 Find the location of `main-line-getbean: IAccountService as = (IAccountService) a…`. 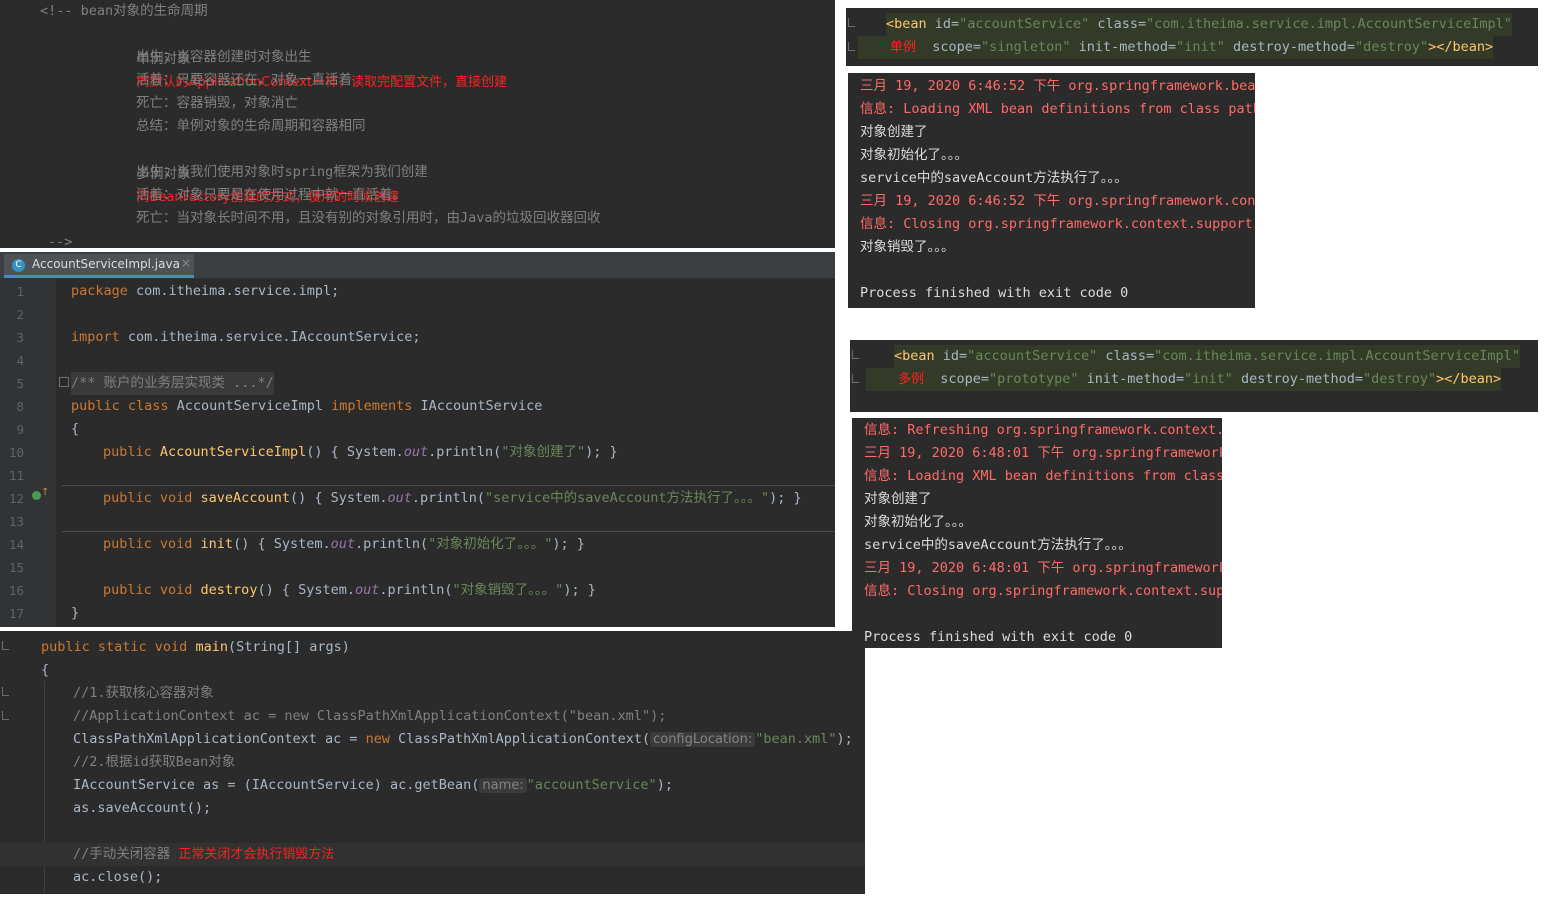

main-line-getbean: IAccountService as = (IAccountService) a… is located at coordinates (373, 785).